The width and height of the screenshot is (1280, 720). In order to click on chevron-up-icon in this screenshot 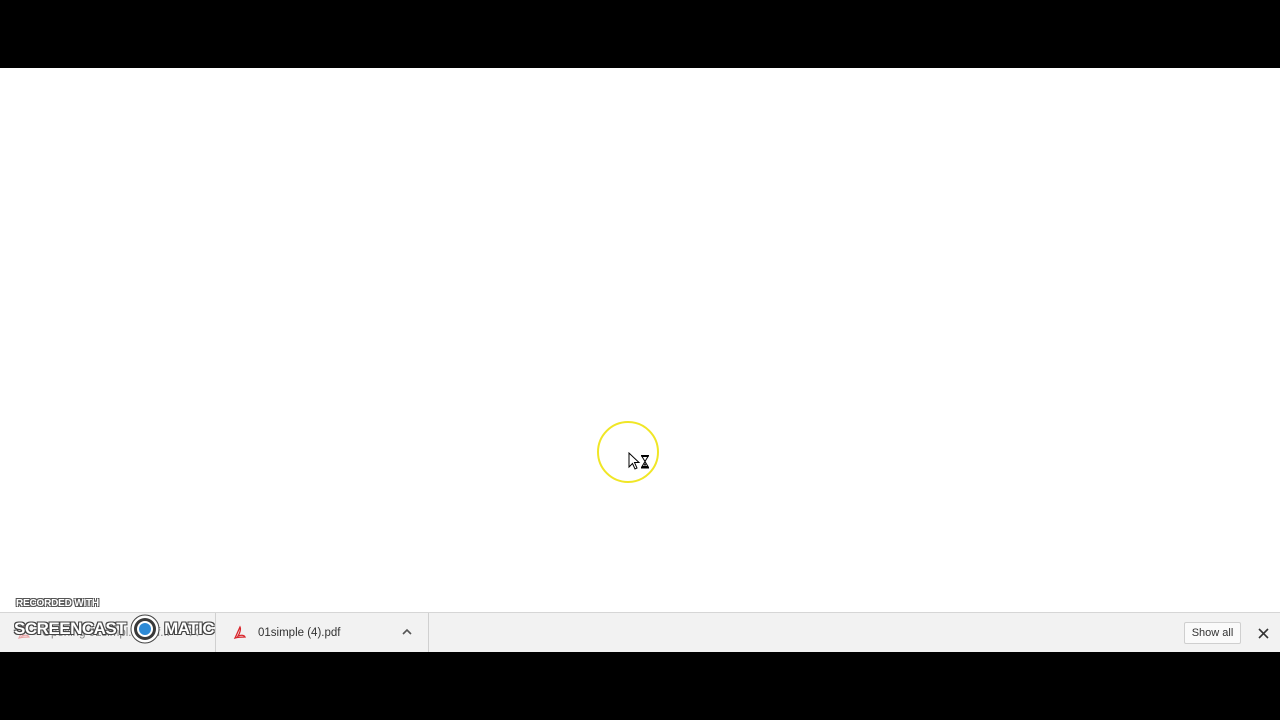, I will do `click(407, 632)`.